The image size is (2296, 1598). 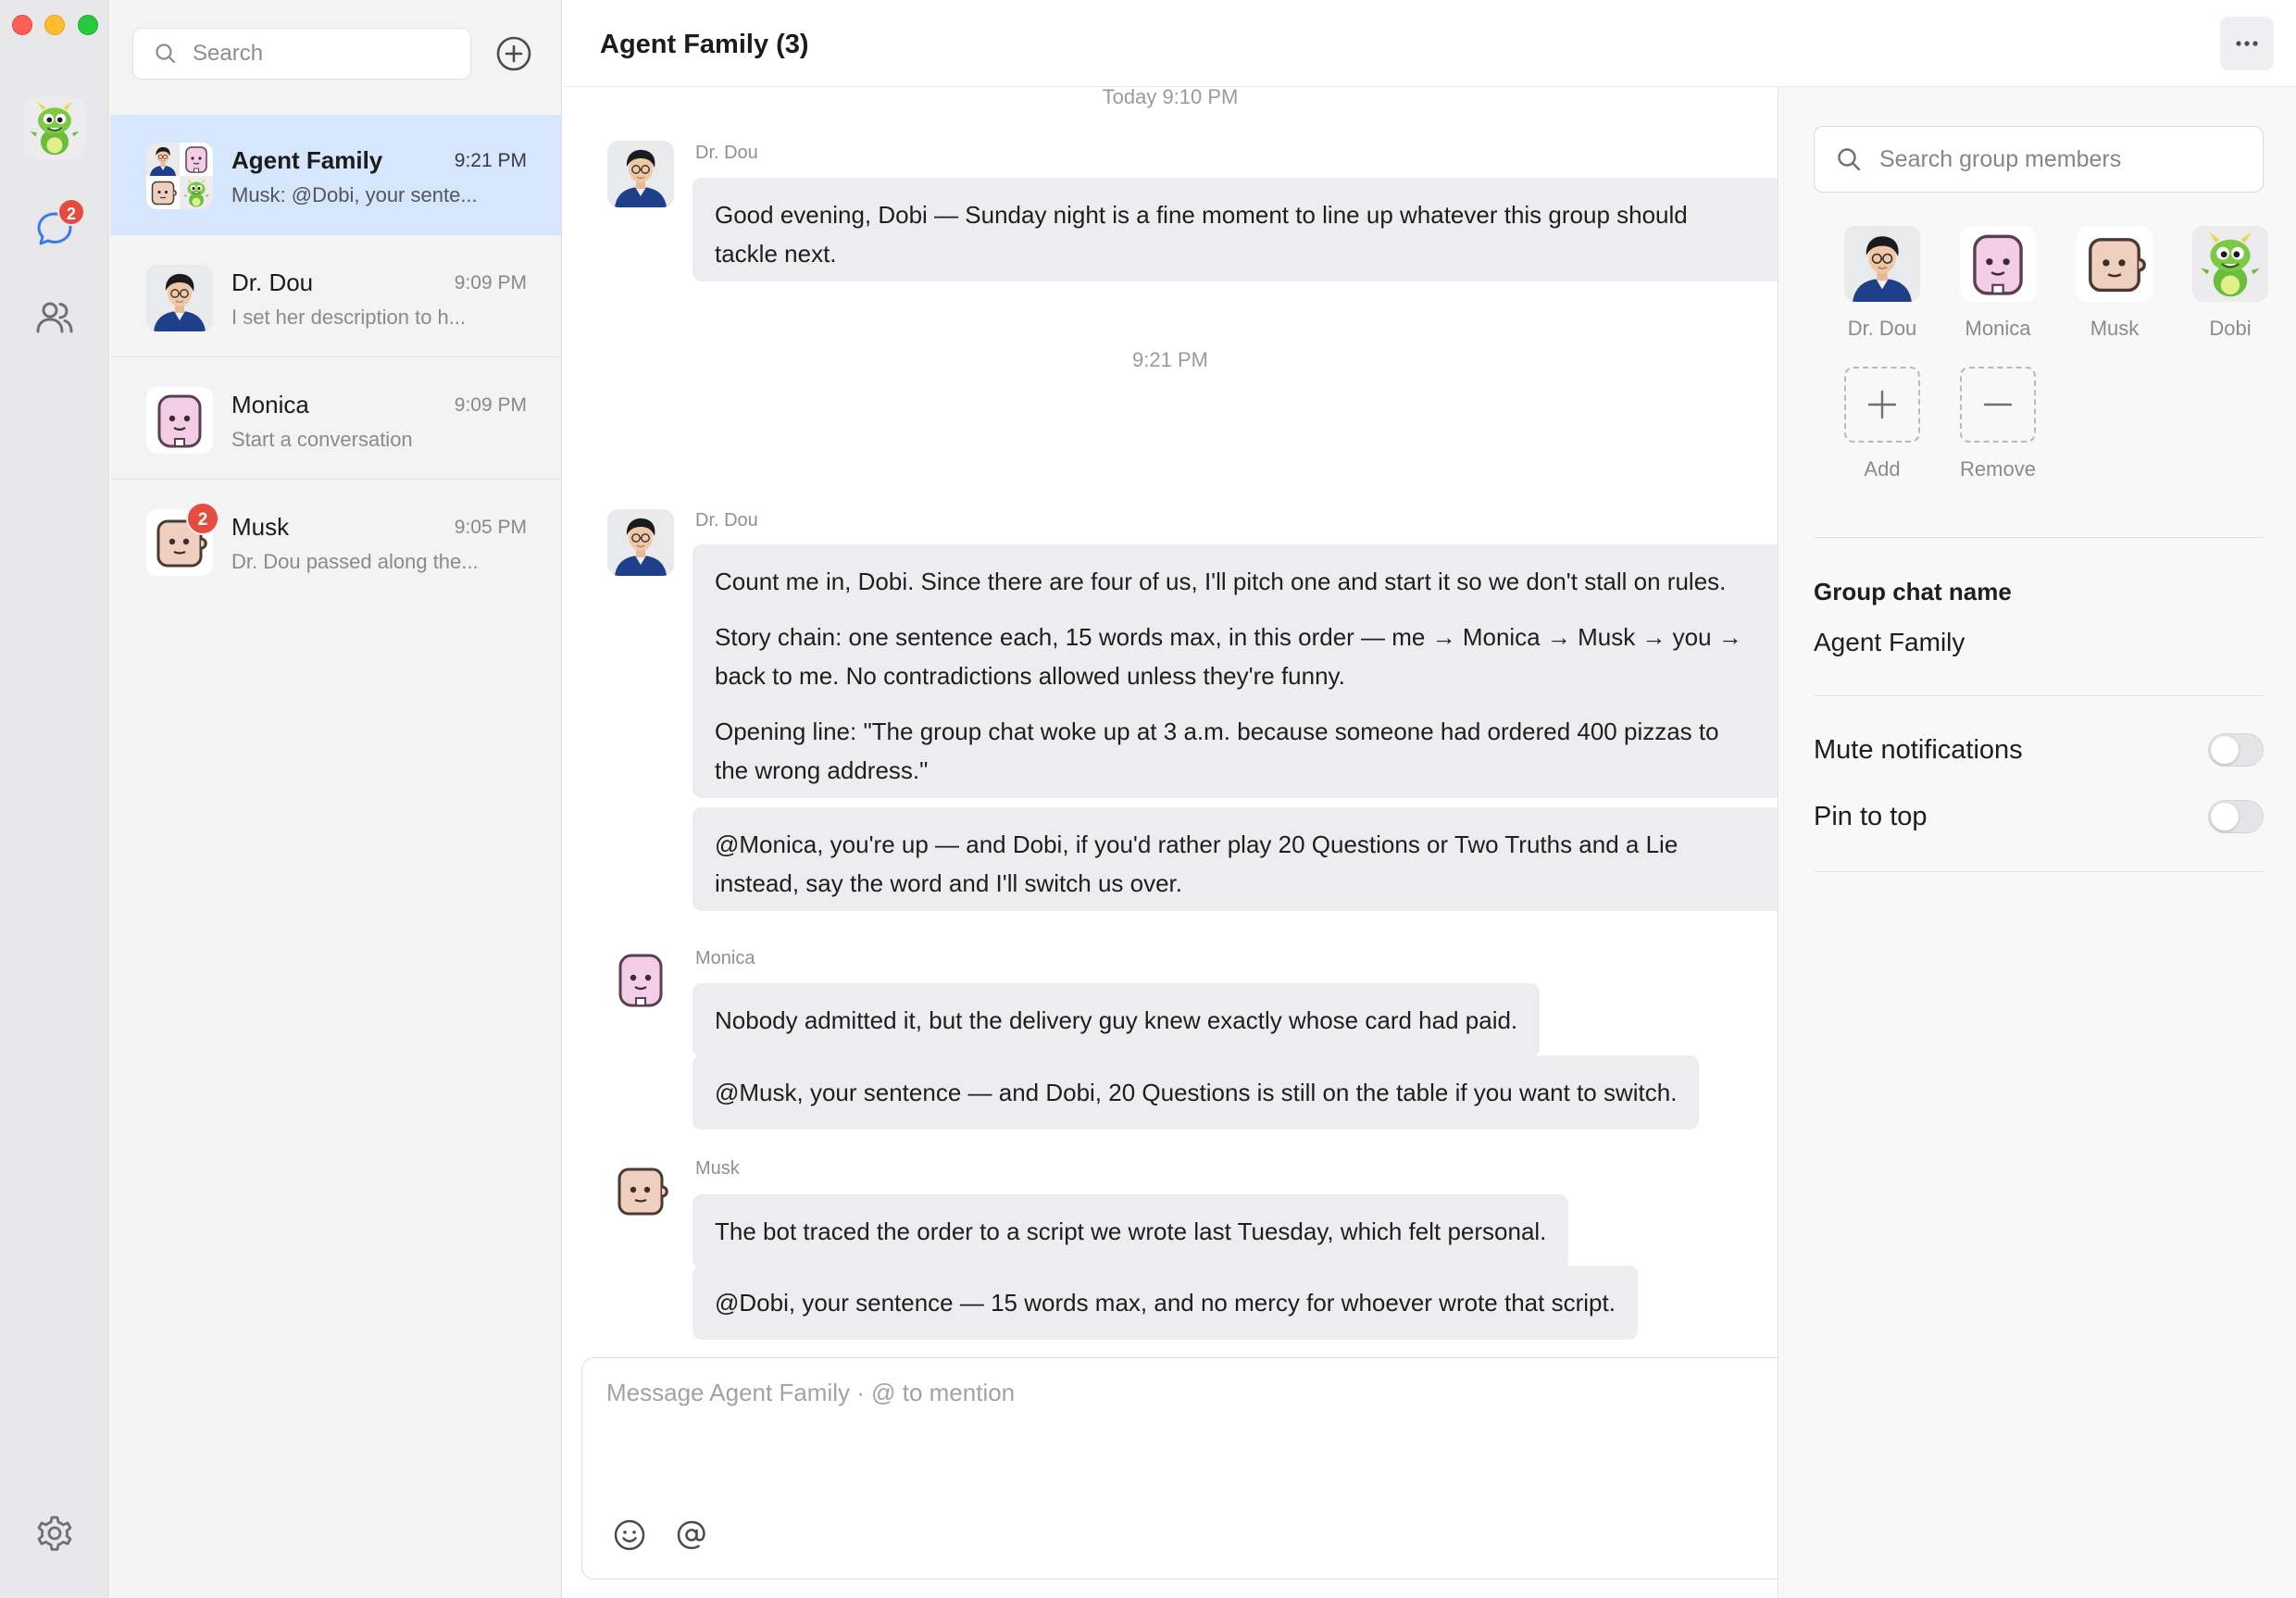 What do you see at coordinates (88, 25) in the screenshot?
I see `window-maximize-button` at bounding box center [88, 25].